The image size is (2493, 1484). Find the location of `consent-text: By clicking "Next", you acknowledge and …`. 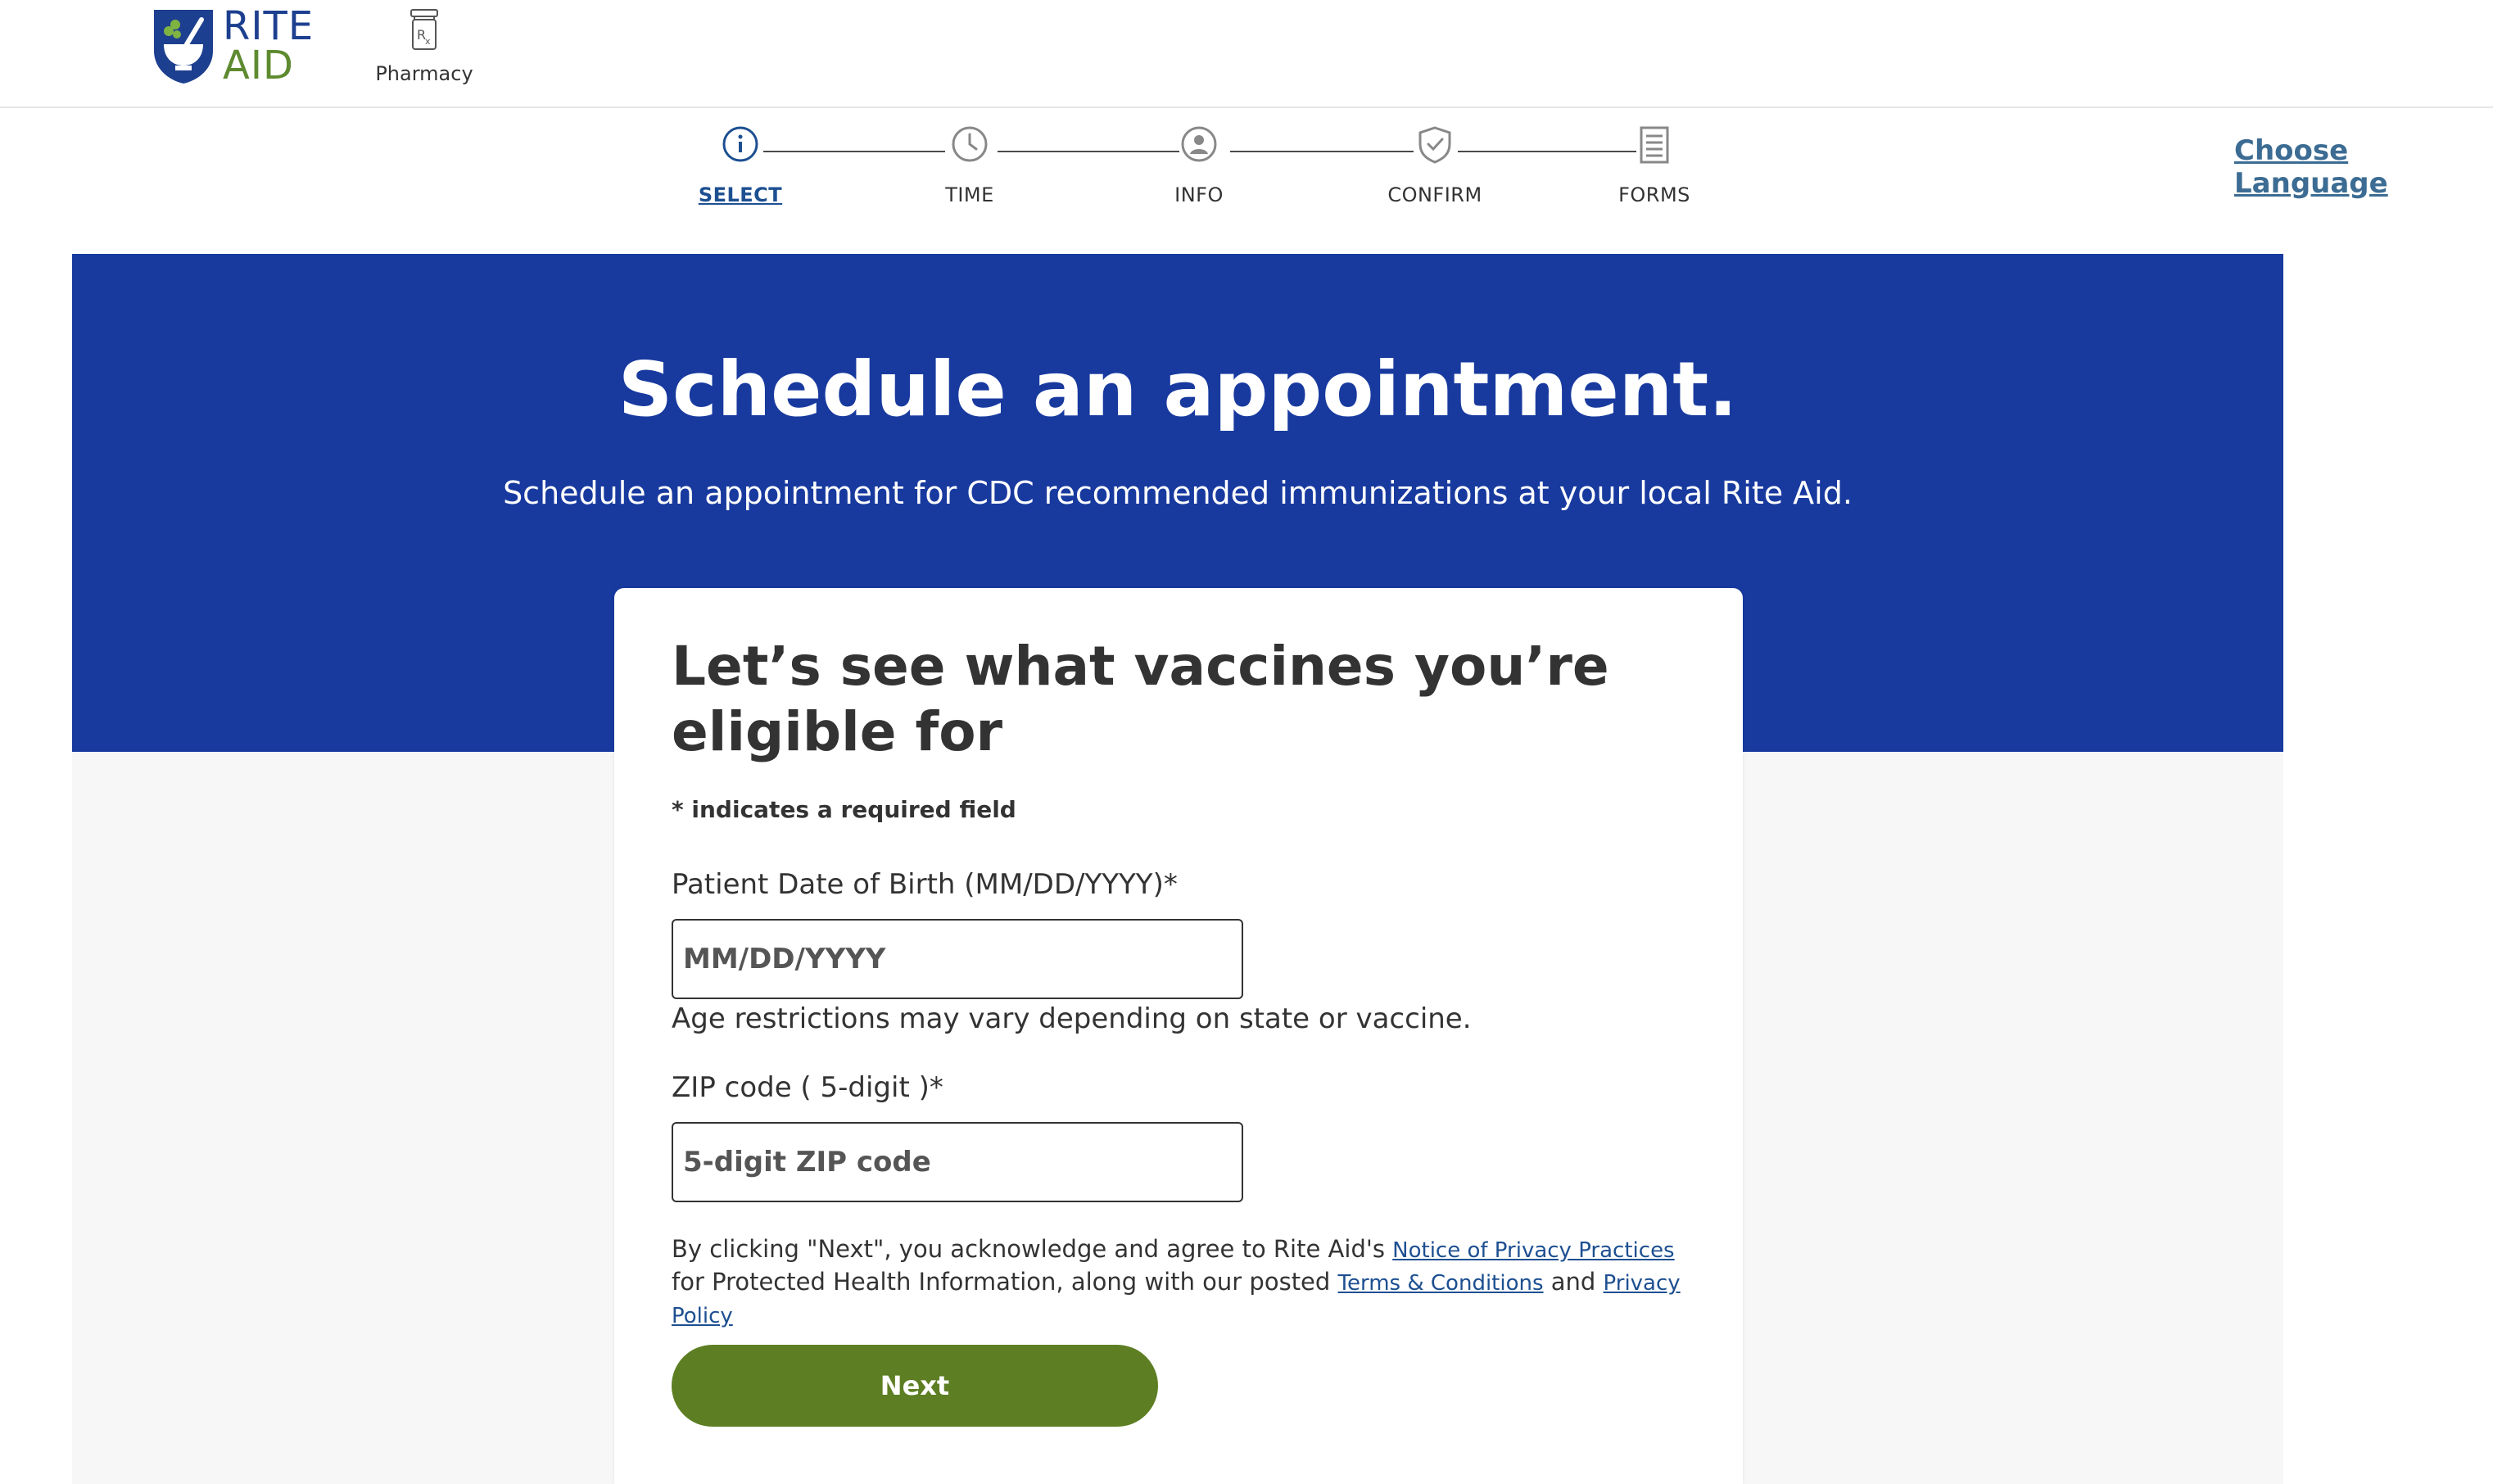

consent-text: By clicking "Next", you acknowledge and … is located at coordinates (1187, 1282).